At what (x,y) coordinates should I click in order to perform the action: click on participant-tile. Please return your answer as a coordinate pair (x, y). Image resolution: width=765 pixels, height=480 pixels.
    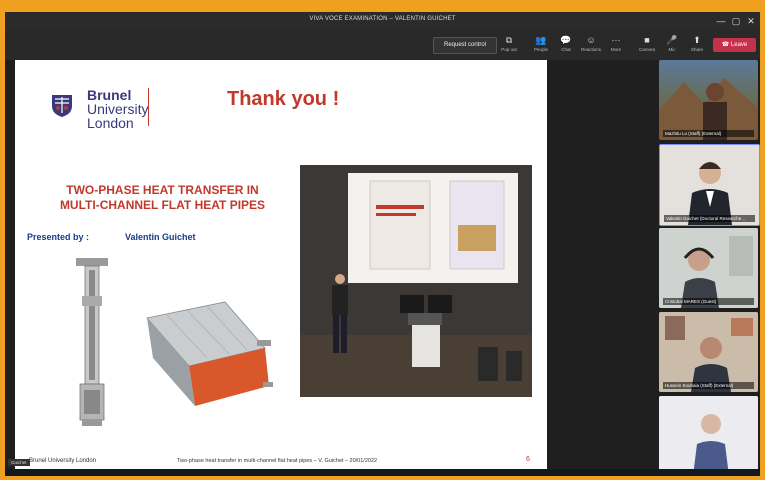
    Looking at the image, I should click on (708, 436).